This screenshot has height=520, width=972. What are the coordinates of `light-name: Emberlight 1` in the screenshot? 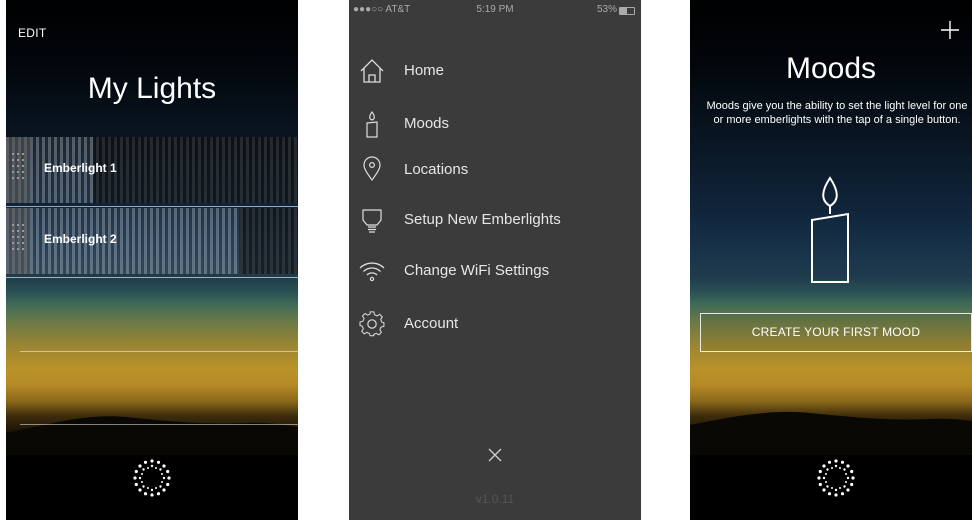 It's located at (80, 168).